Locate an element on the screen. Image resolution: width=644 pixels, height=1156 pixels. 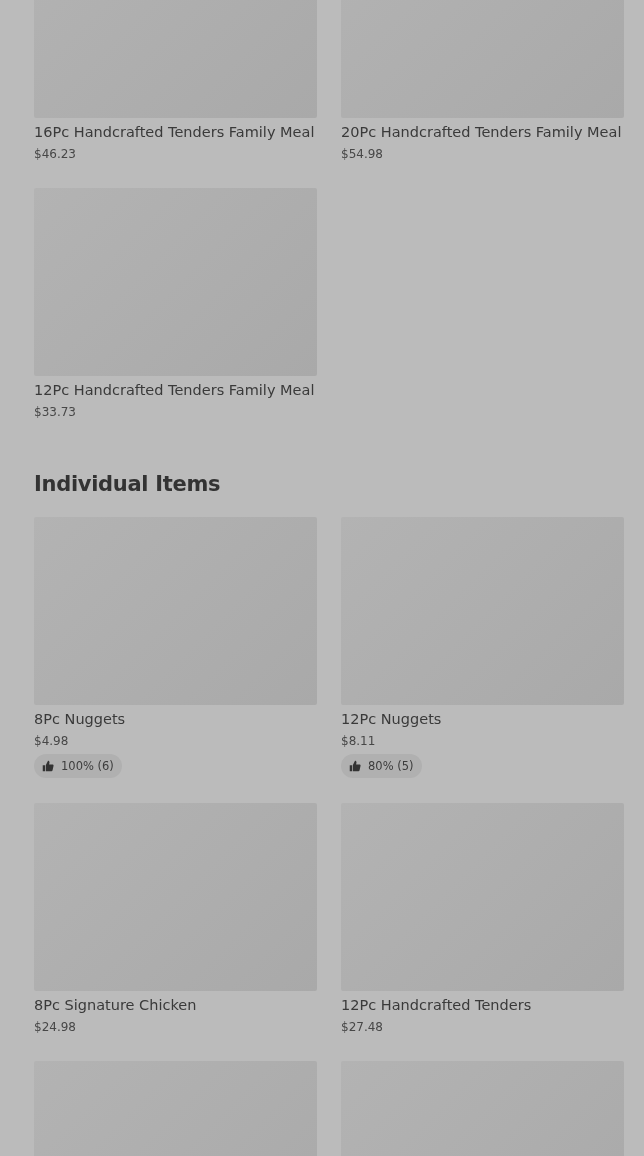
rating-text: 100% (6) is located at coordinates (87, 766).